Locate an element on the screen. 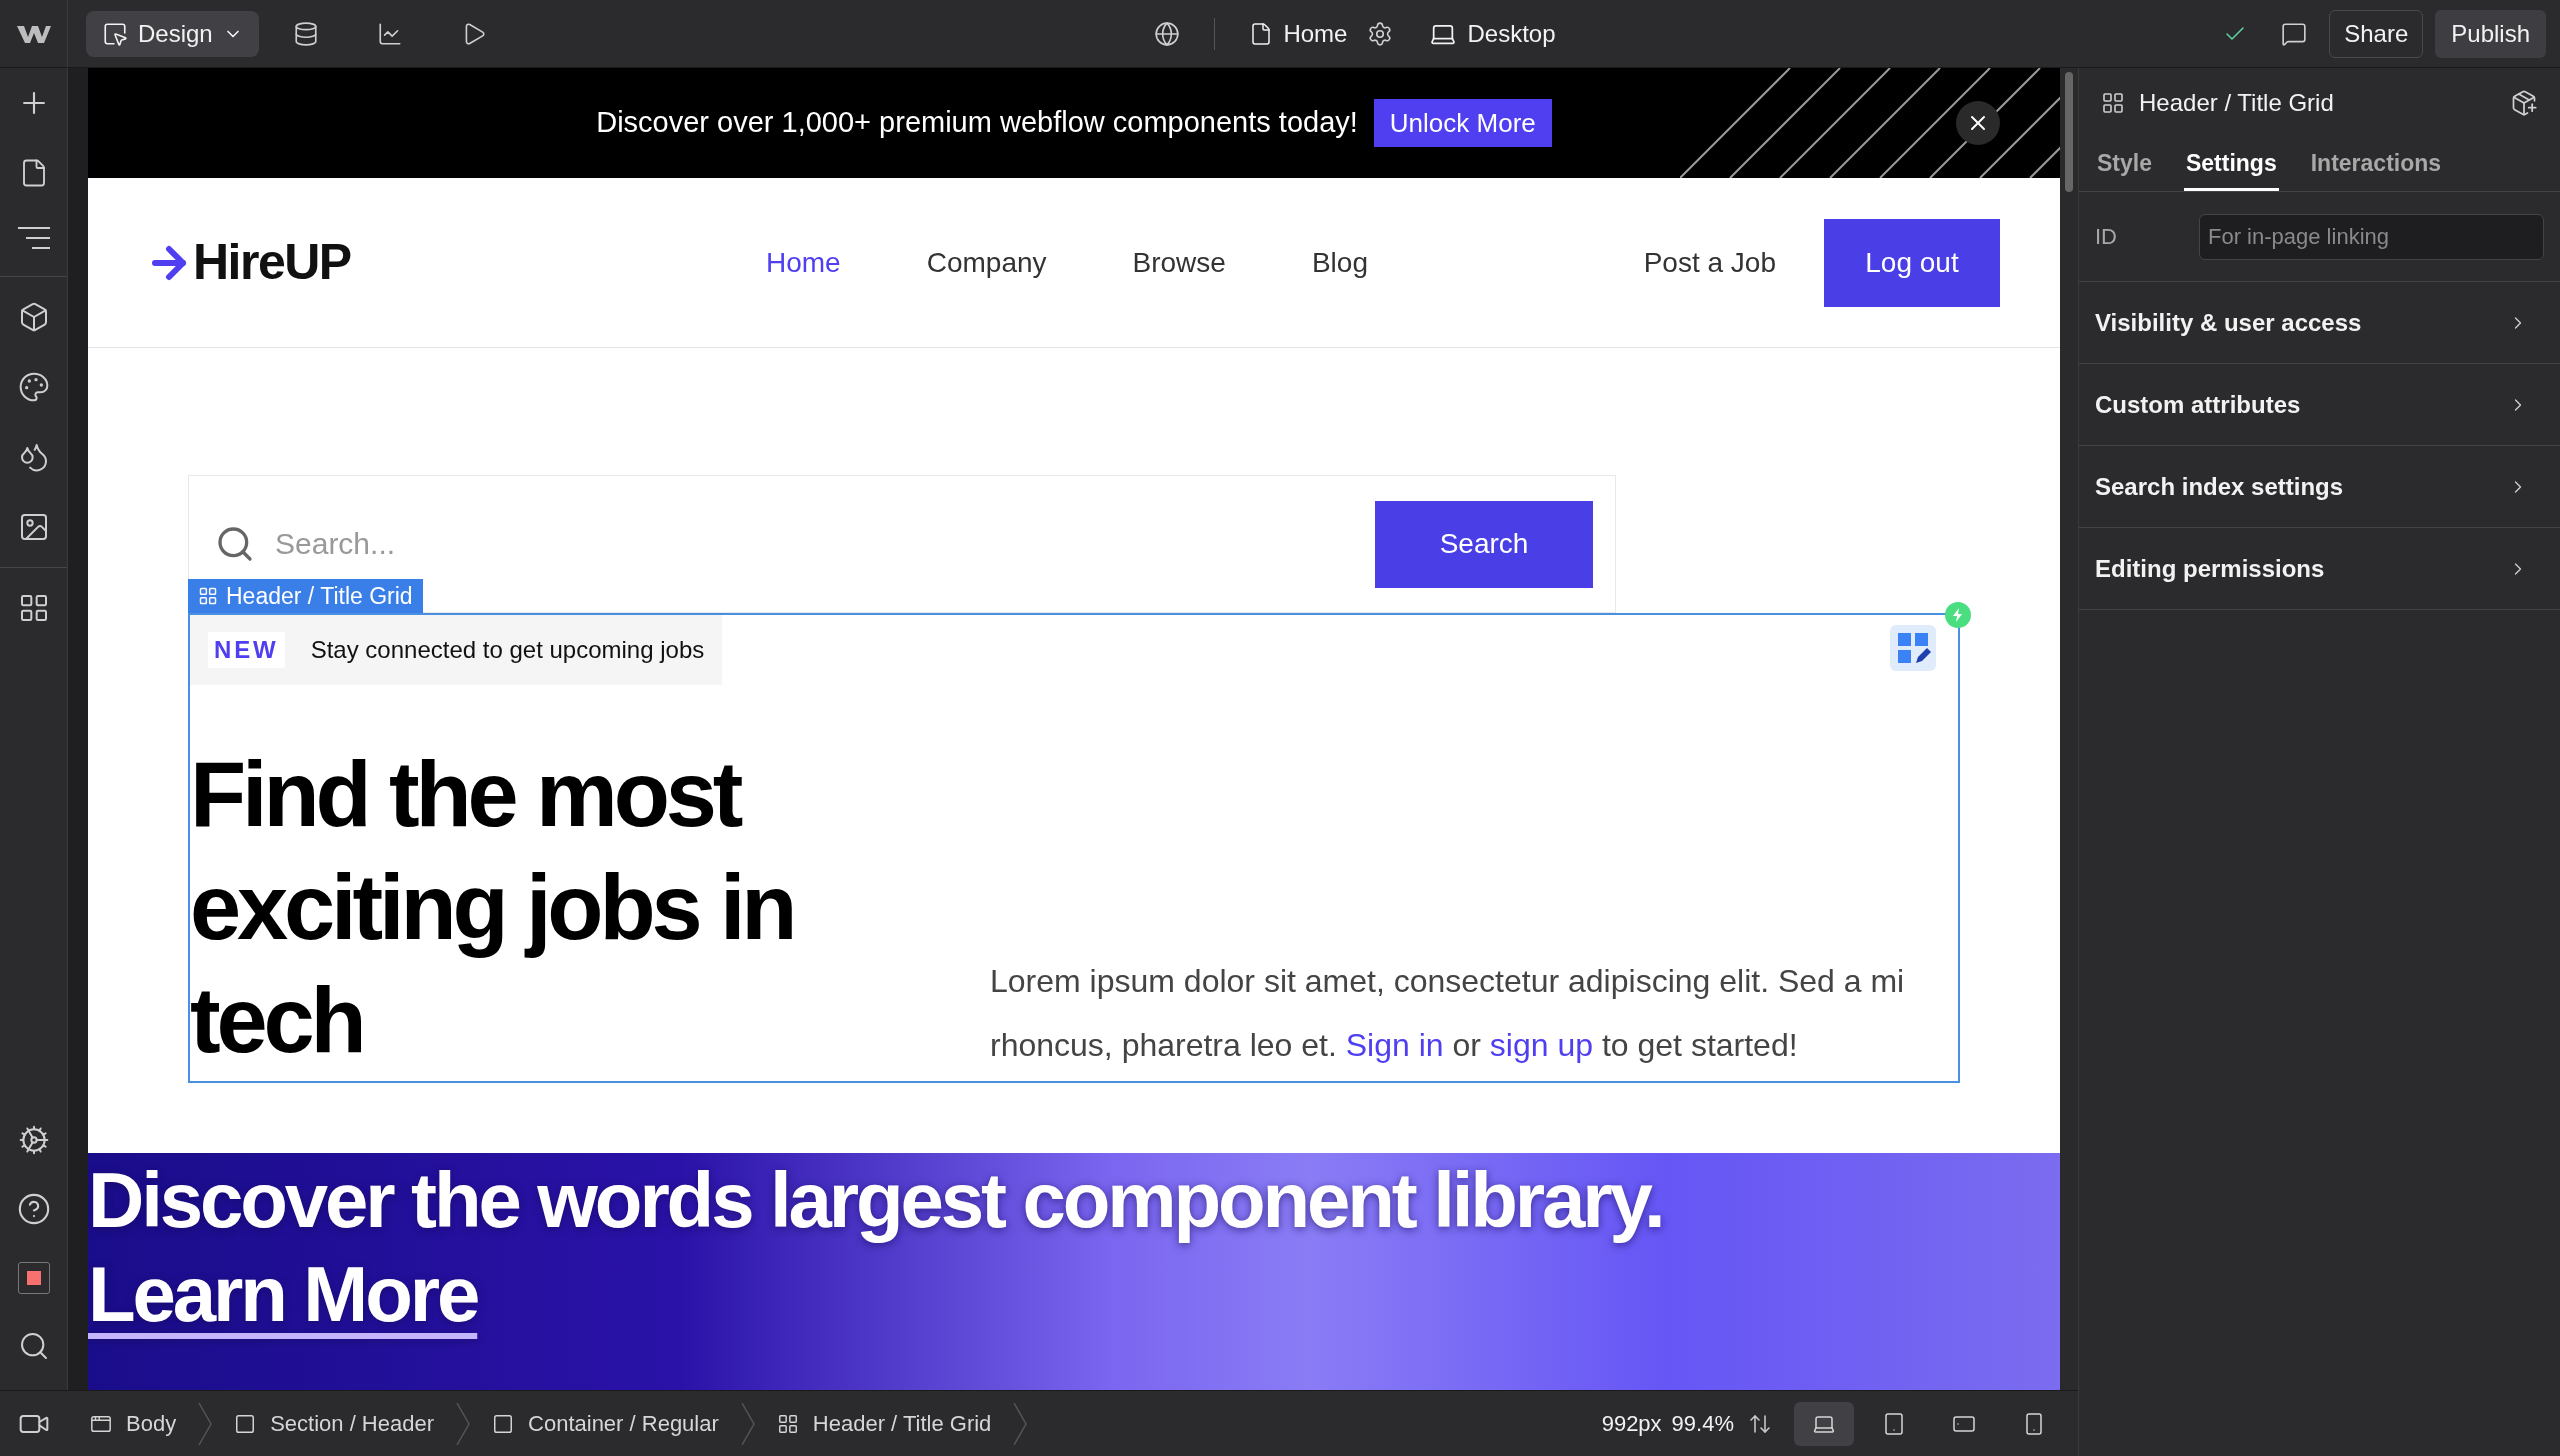 Image resolution: width=2560 pixels, height=1456 pixels. palette-icon is located at coordinates (33, 387).